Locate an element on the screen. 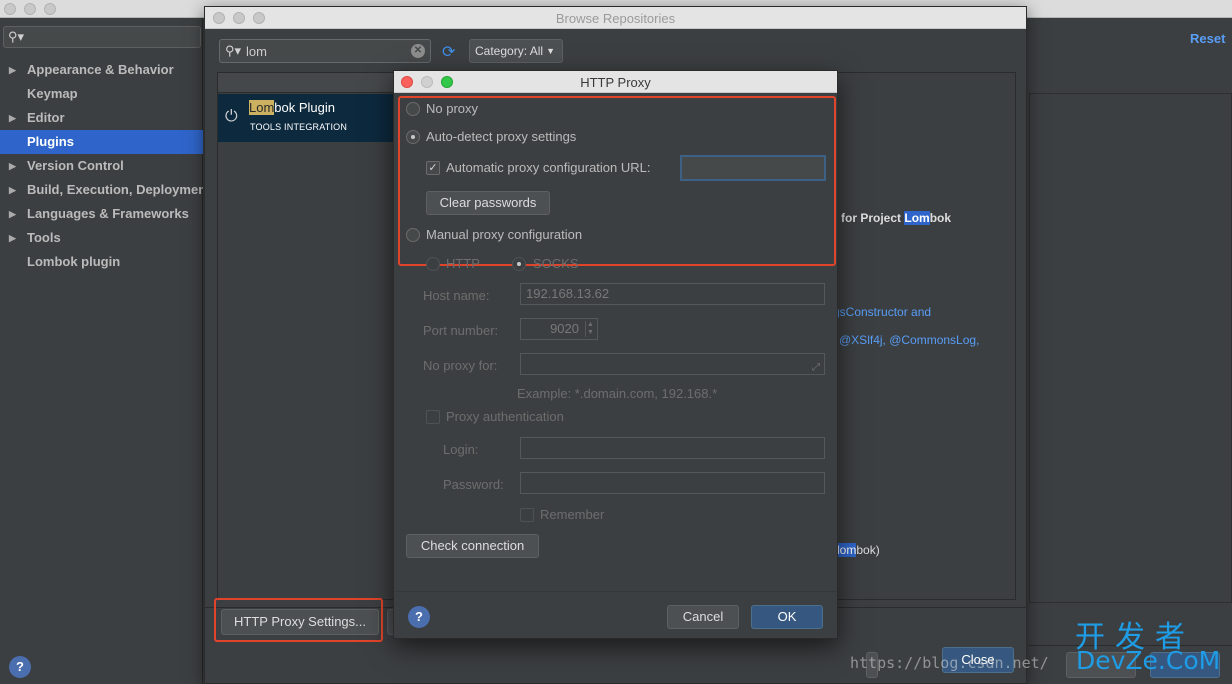 Image resolution: width=1232 pixels, height=684 pixels. login-field is located at coordinates (672, 448).